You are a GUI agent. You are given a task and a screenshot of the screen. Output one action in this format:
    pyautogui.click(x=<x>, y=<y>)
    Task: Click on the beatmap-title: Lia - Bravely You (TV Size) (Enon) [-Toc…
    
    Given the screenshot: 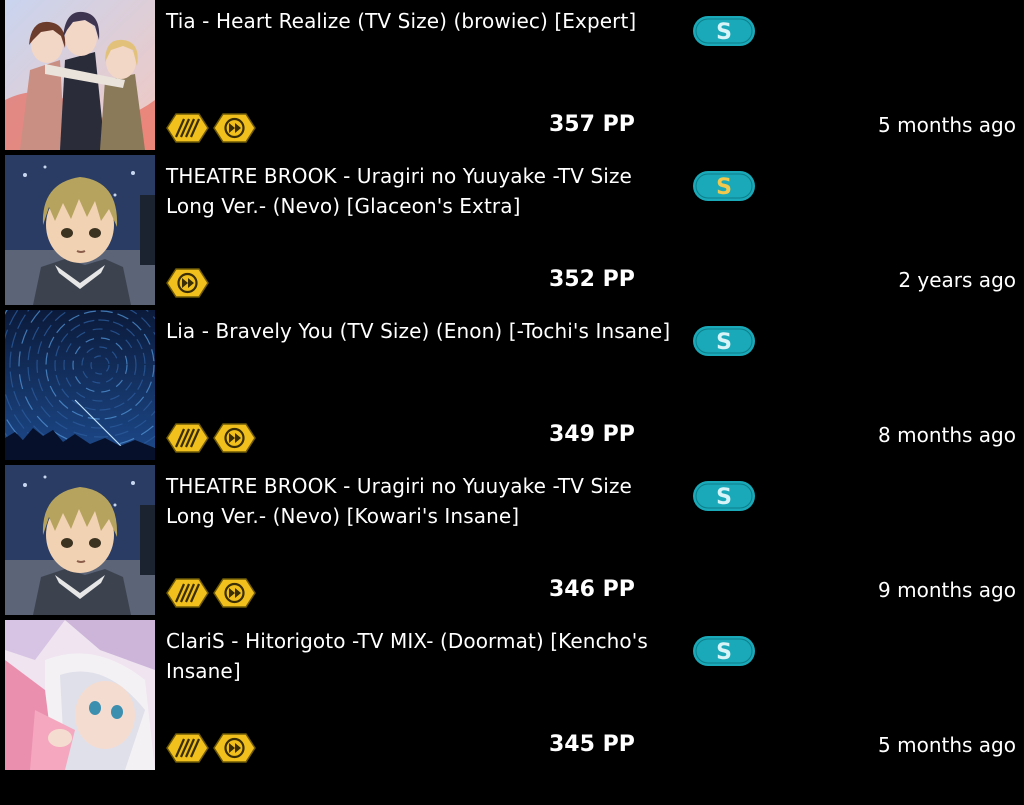 What is the action you would take?
    pyautogui.click(x=421, y=331)
    